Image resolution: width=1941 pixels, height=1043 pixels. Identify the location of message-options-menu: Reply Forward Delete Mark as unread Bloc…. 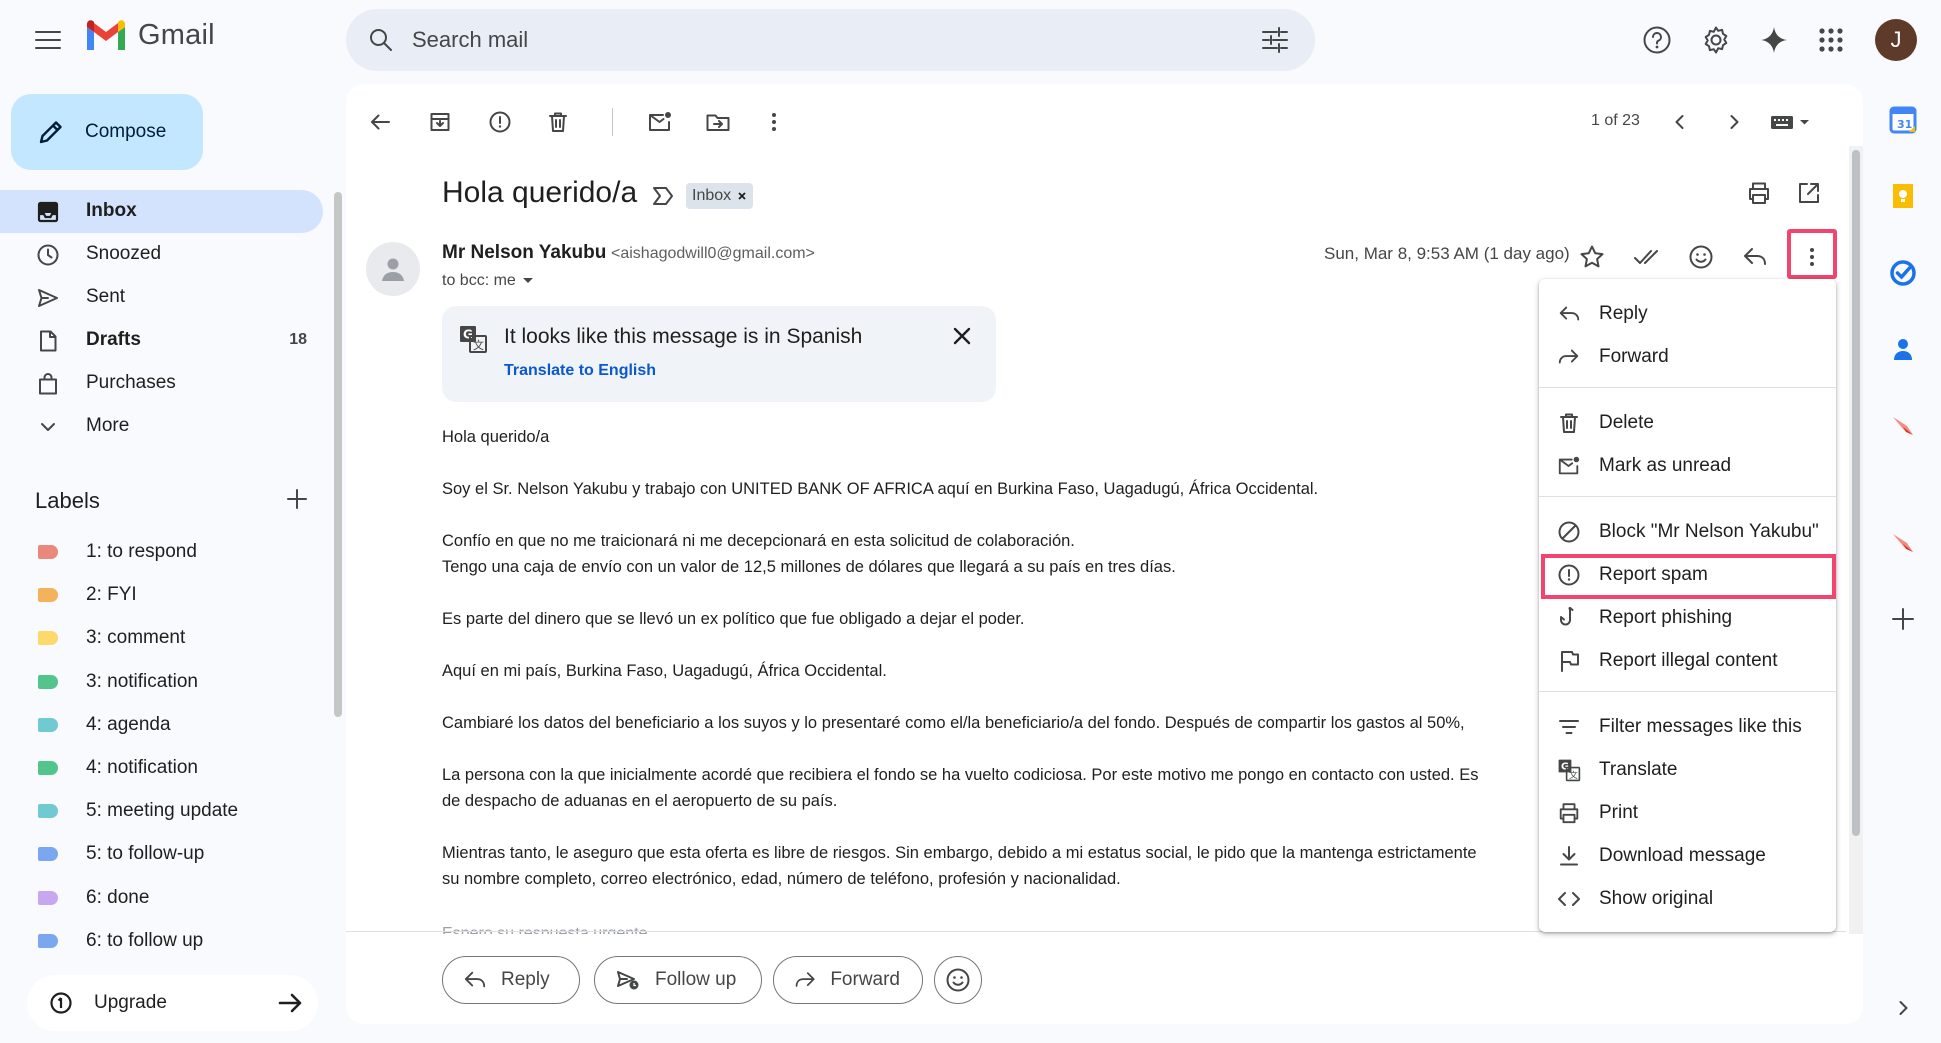
(1687, 605).